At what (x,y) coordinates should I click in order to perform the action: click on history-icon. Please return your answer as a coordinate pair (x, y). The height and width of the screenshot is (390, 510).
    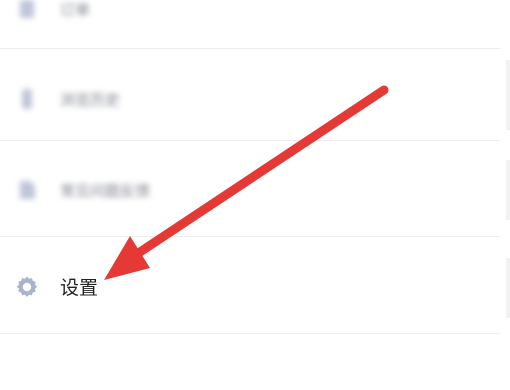
    Looking at the image, I should click on (27, 99).